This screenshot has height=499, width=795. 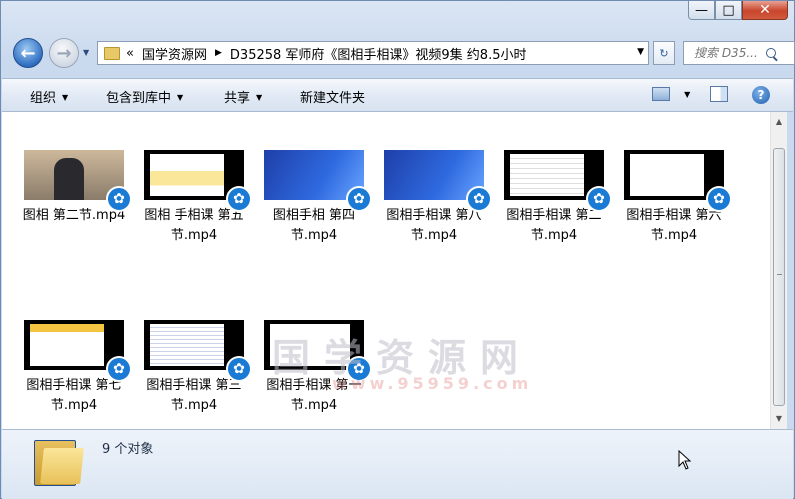 I want to click on address-bar: « 国学资源网 ▶ D35258 军师府《图相手相课》视频9集 约8.5小时 ▼, so click(x=373, y=53).